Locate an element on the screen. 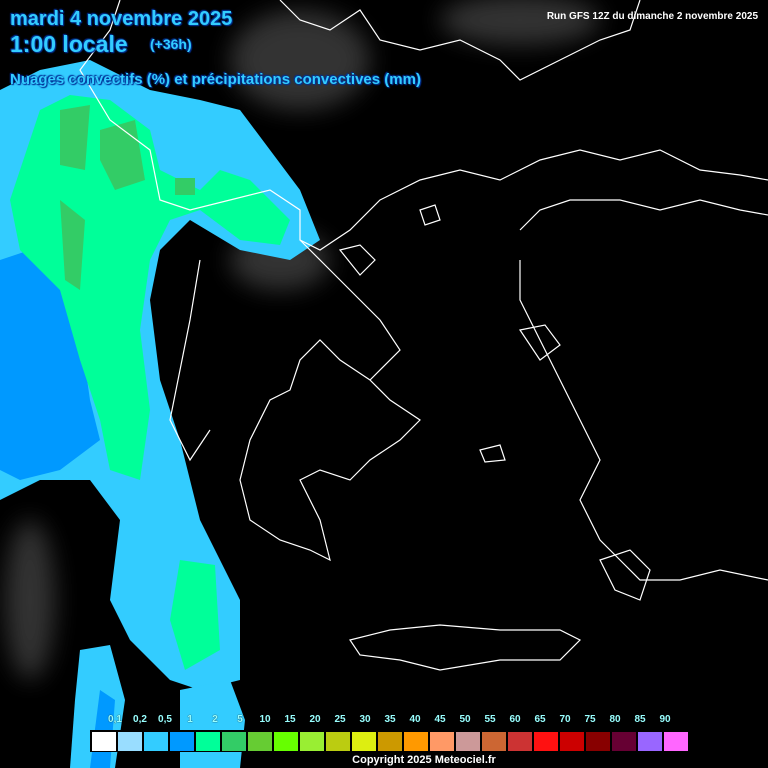 The height and width of the screenshot is (768, 768). copyright: Copyright 2025 Meteociel.fr is located at coordinates (424, 760).